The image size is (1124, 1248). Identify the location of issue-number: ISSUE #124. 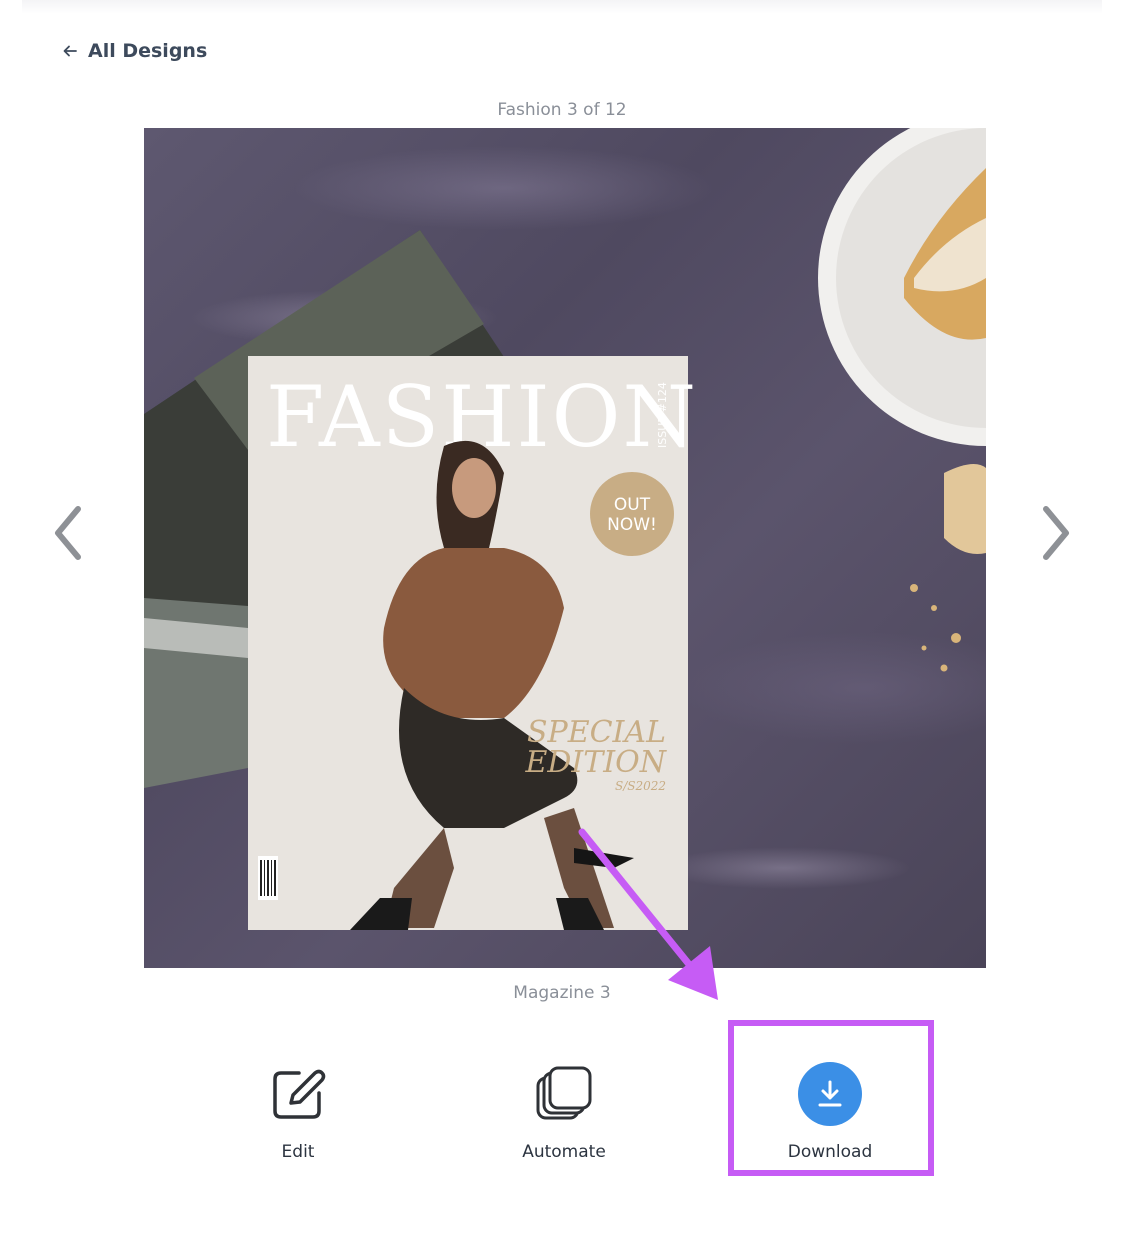
(662, 415).